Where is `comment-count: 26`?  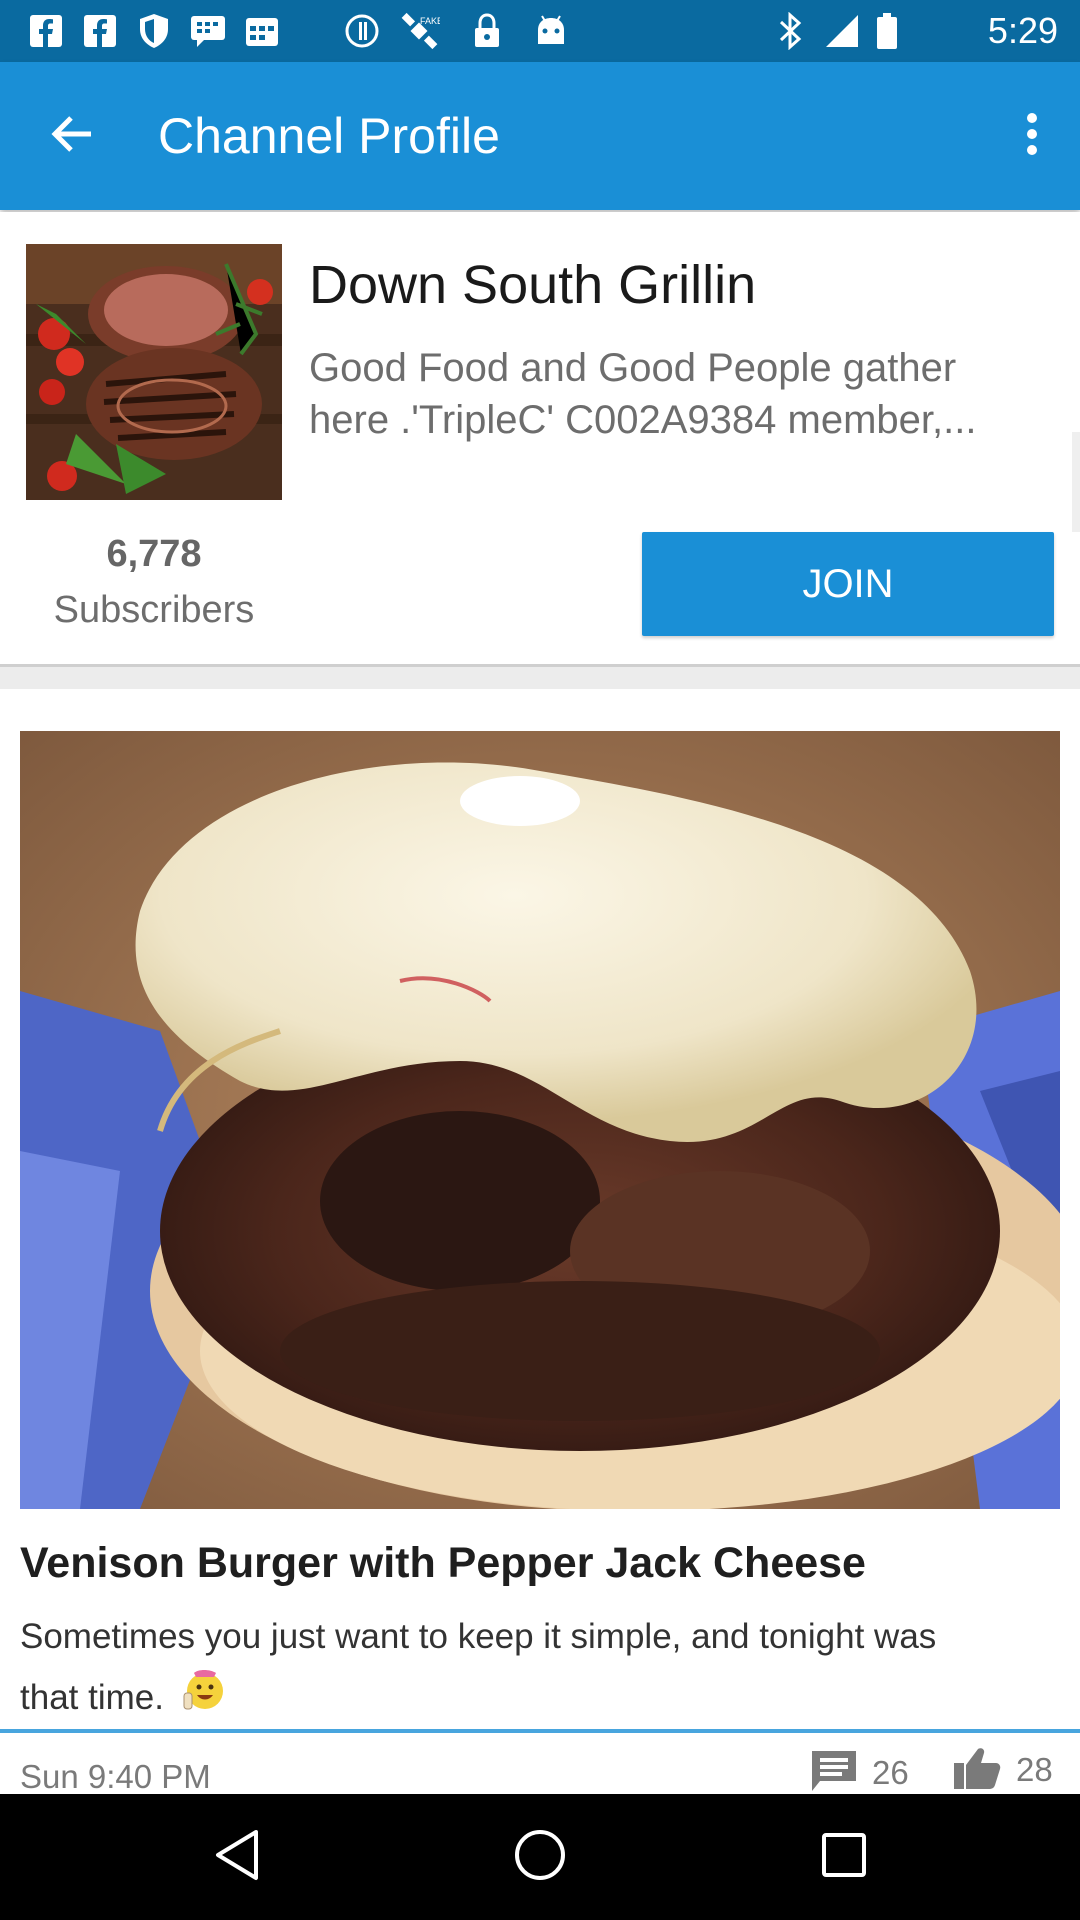
comment-count: 26 is located at coordinates (890, 1772).